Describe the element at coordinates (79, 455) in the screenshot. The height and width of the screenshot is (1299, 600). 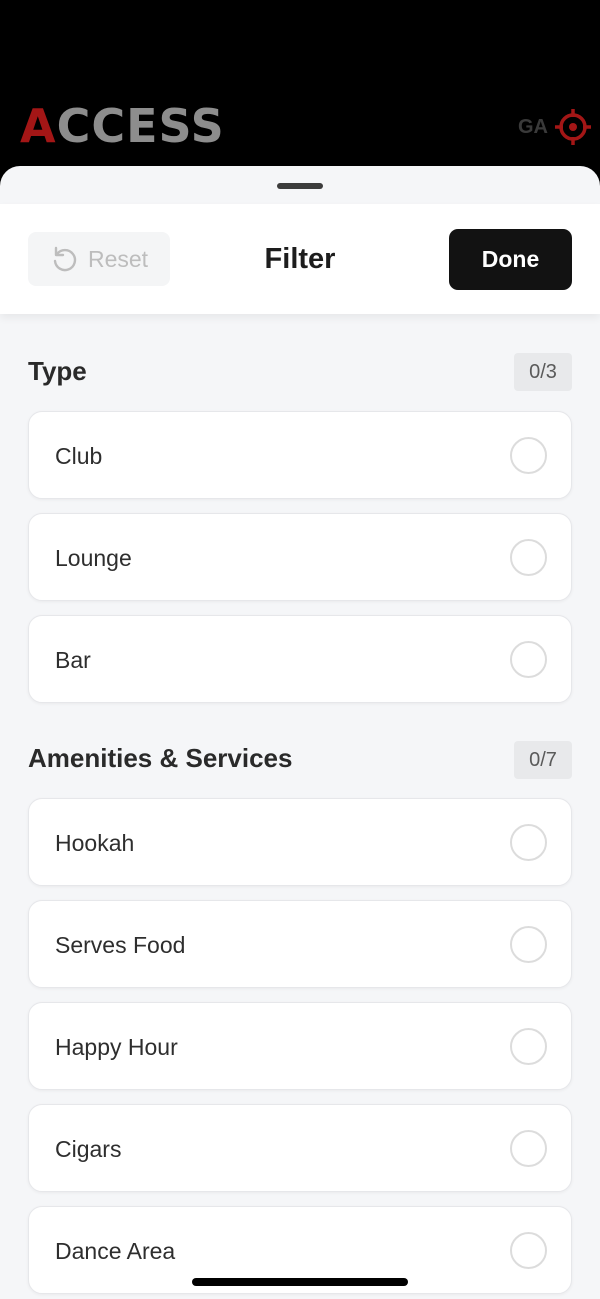
I see `option-label: Club` at that location.